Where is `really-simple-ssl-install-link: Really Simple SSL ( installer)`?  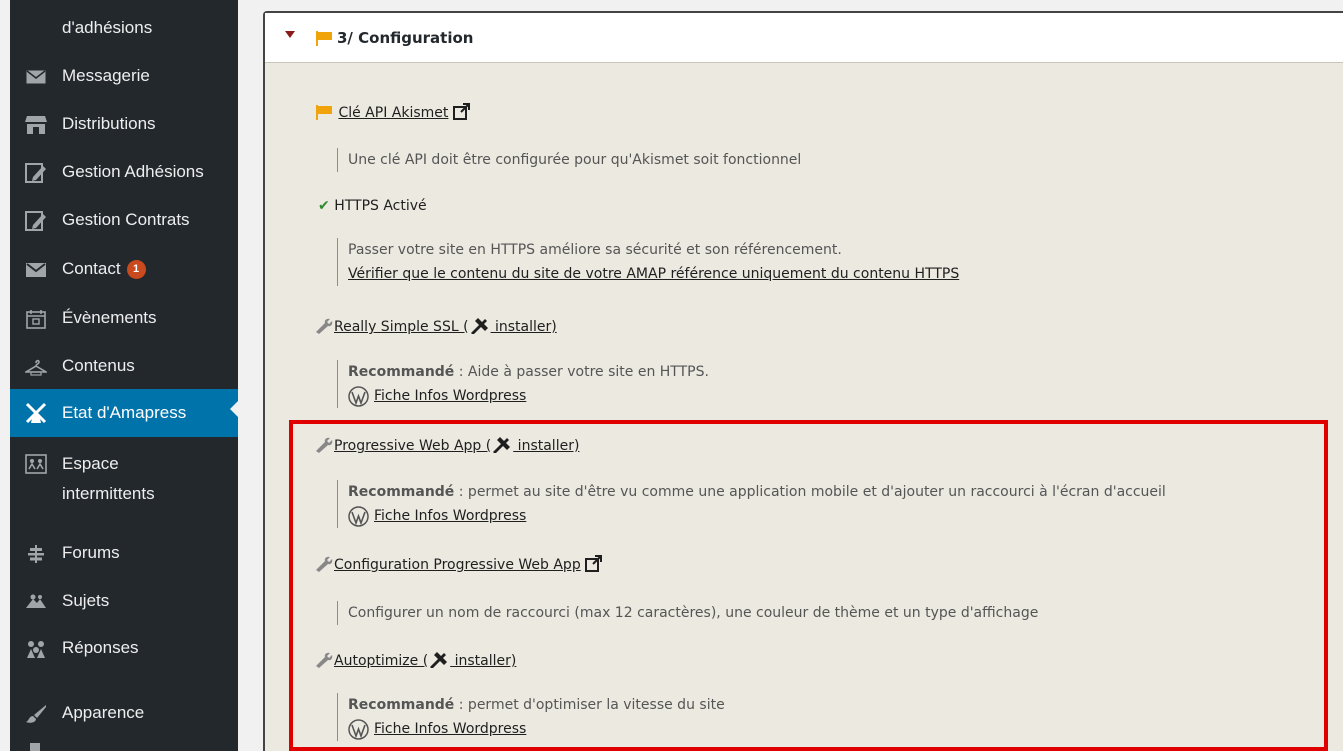
really-simple-ssl-install-link: Really Simple SSL ( installer) is located at coordinates (445, 326).